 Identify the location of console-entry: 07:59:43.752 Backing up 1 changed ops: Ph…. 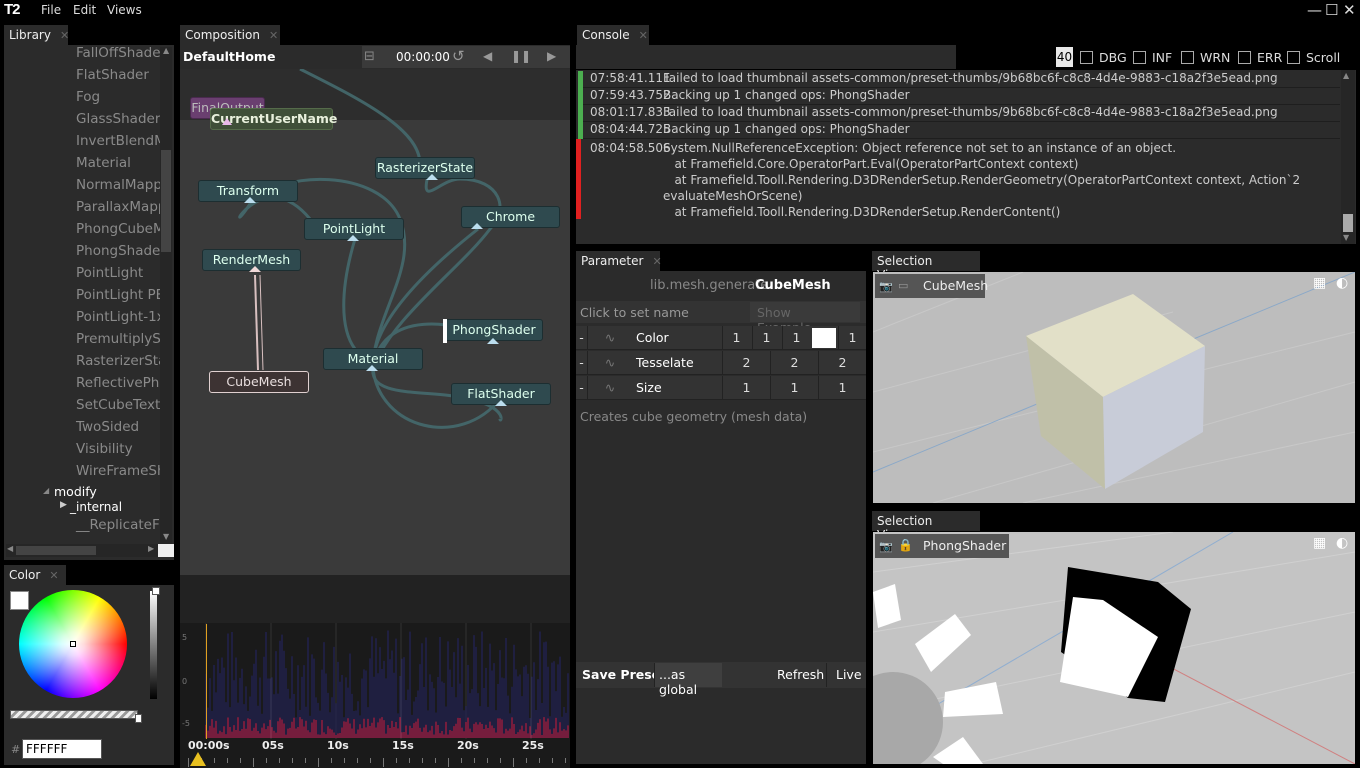
(959, 96).